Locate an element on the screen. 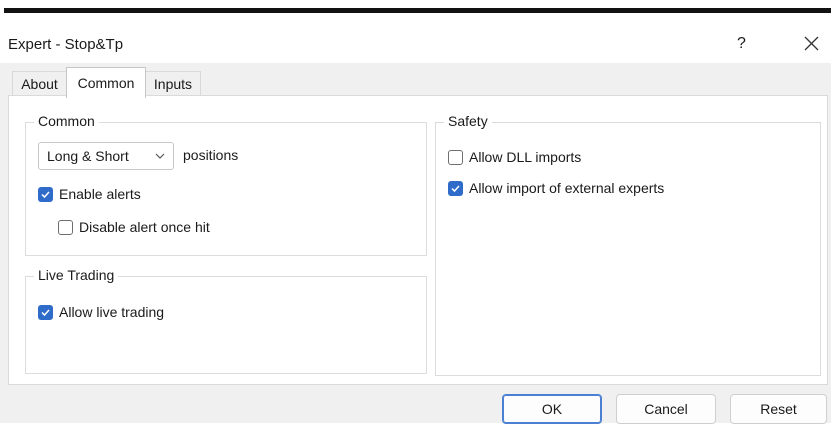 Image resolution: width=831 pixels, height=424 pixels. allow-live-trading-checkbox: Allow live trading is located at coordinates (101, 312).